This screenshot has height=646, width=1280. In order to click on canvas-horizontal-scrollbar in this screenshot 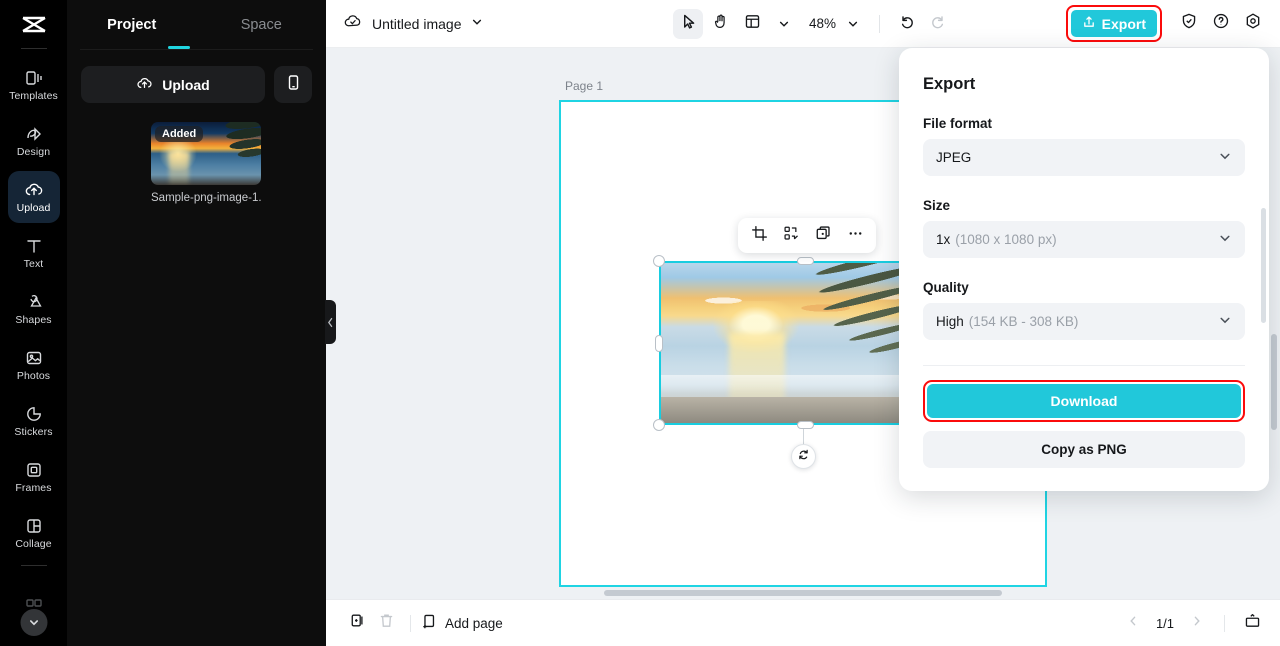, I will do `click(803, 593)`.